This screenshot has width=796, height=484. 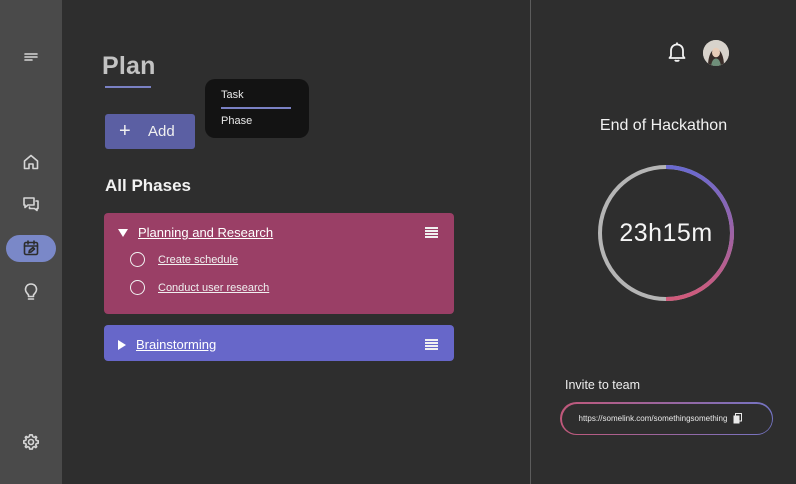 I want to click on settings-icon, so click(x=31, y=442).